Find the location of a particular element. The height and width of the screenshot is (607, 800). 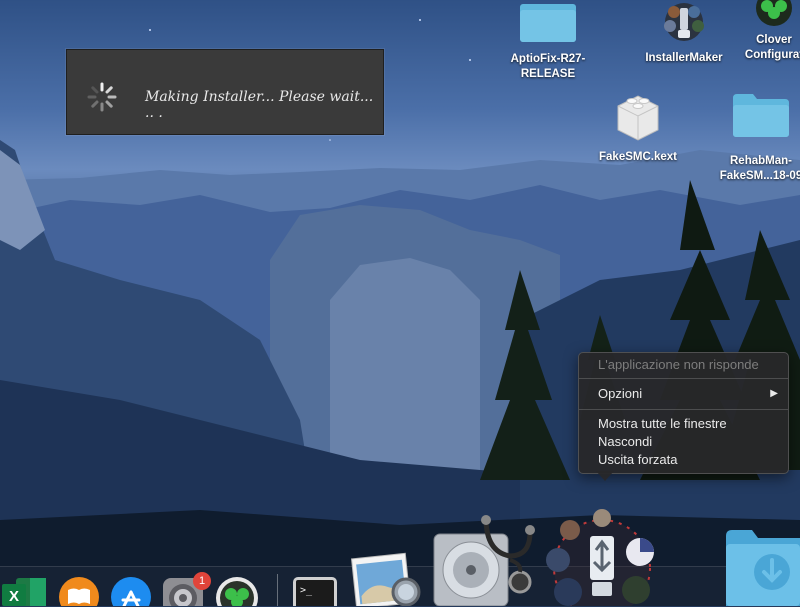

terminal-prompt: >_ is located at coordinates (306, 590).